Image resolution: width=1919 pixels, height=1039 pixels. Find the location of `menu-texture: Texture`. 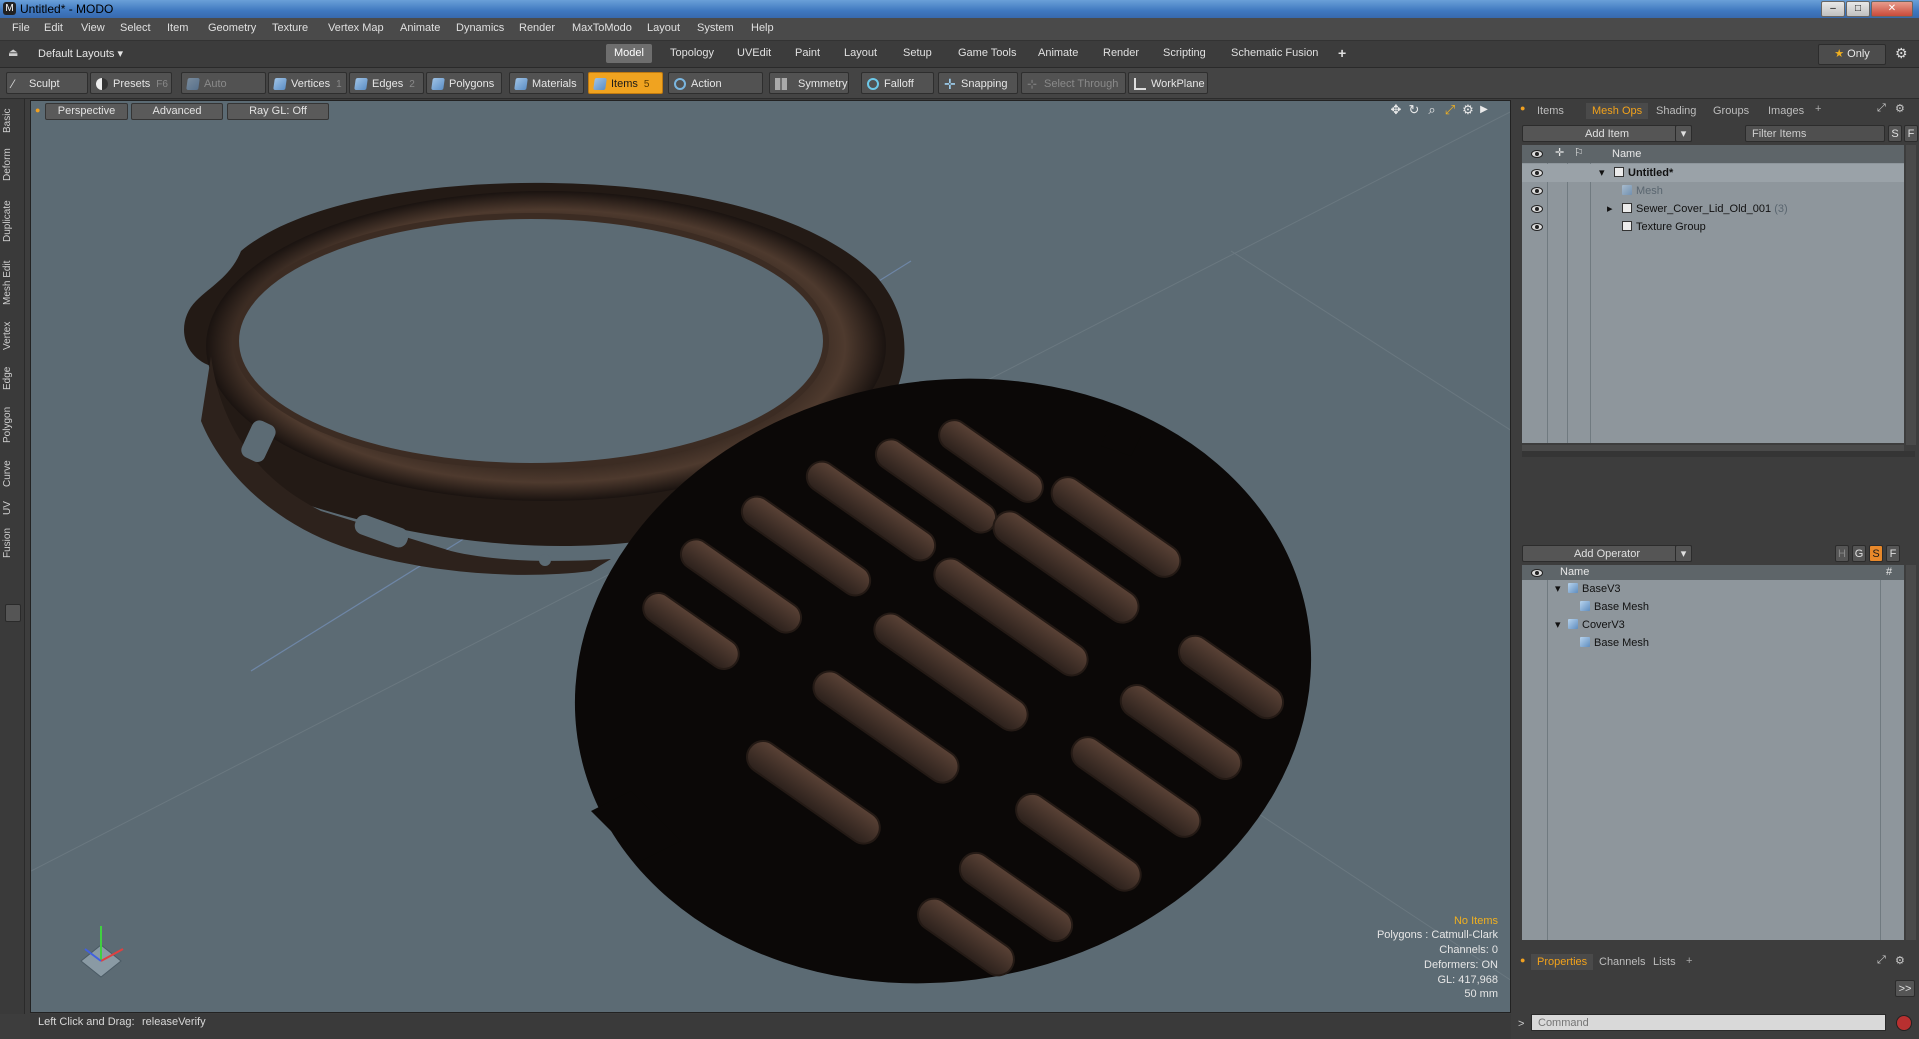

menu-texture: Texture is located at coordinates (290, 28).